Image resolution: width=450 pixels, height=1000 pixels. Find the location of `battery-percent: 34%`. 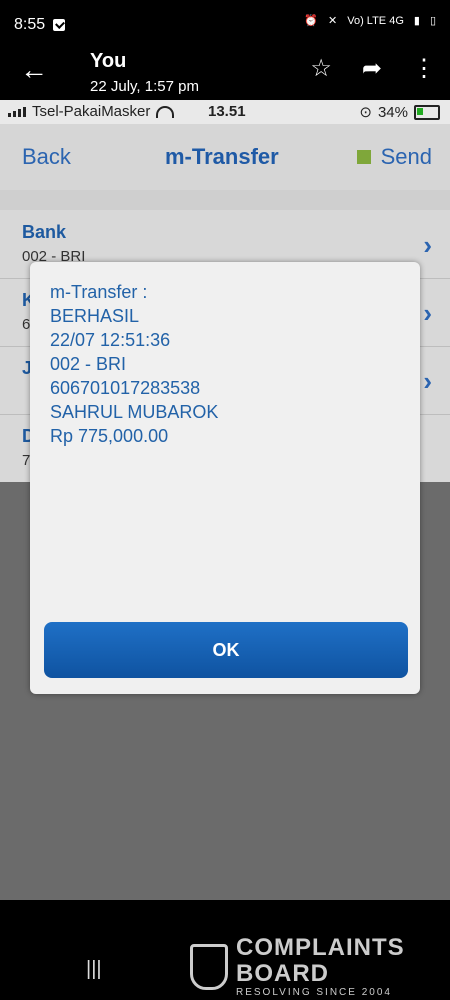

battery-percent: 34% is located at coordinates (392, 112).